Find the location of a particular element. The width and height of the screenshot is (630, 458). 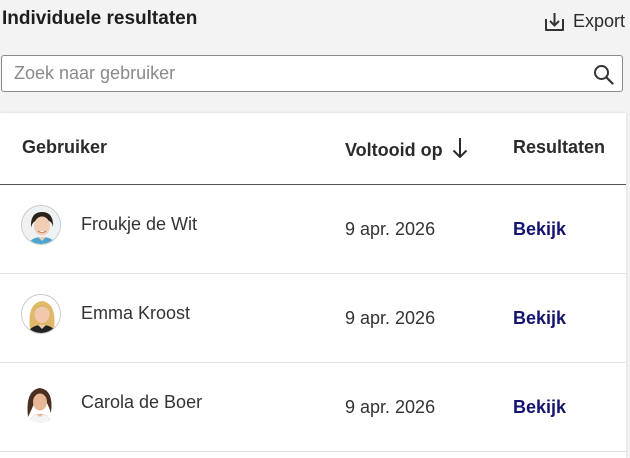

user-name: Emma Kroost is located at coordinates (136, 313).